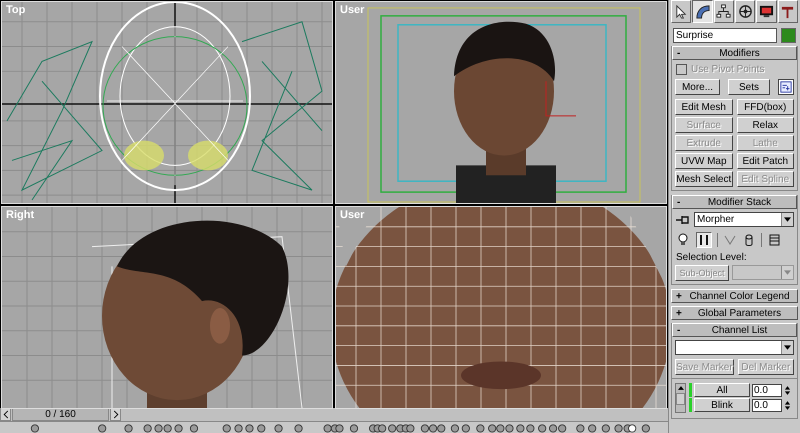  I want to click on modifier-button: Relax, so click(765, 125).